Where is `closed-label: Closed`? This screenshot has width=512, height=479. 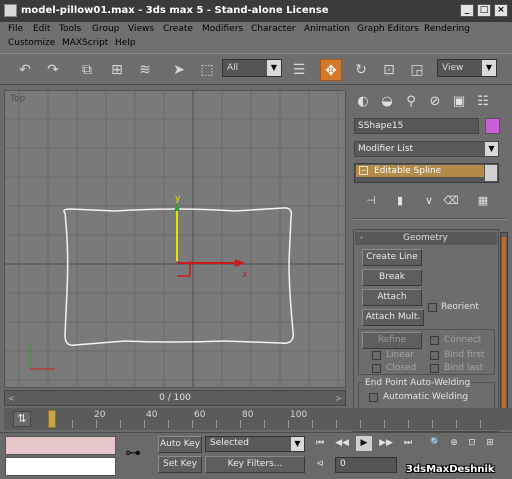
closed-label: Closed is located at coordinates (401, 368).